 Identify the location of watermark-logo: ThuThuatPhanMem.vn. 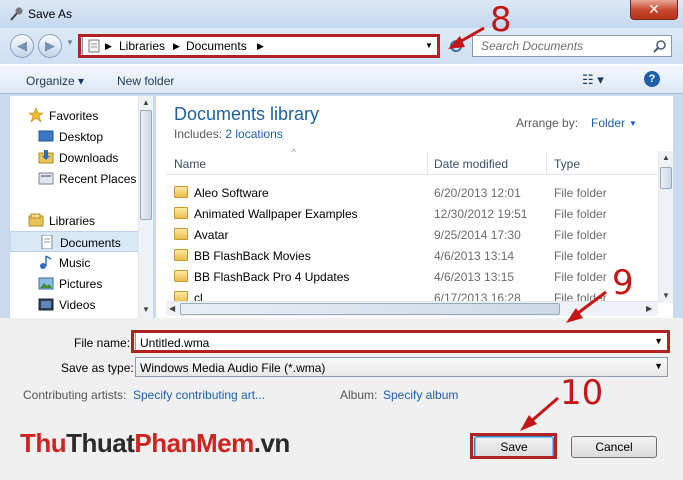
(155, 443).